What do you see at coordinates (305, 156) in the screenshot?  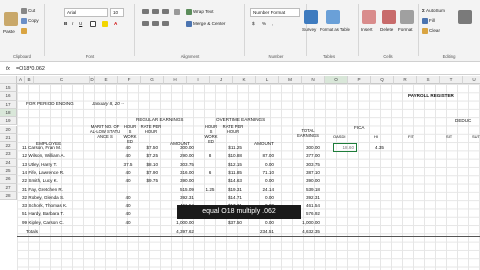 I see `cell-total: 377.00` at bounding box center [305, 156].